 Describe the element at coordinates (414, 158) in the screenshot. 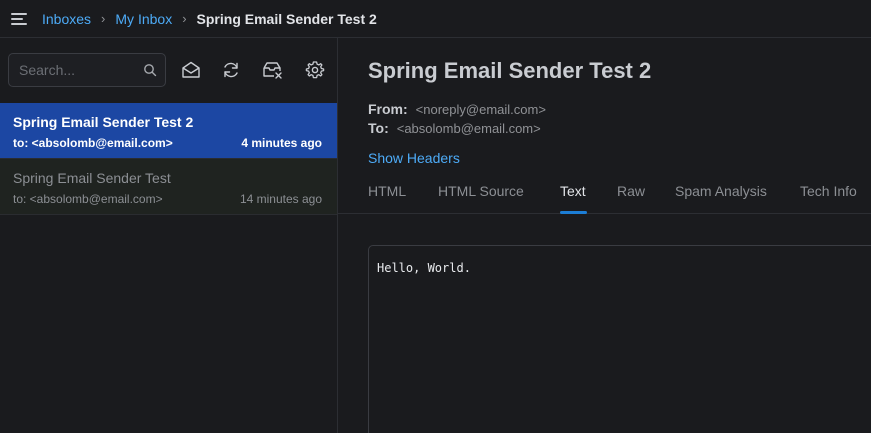

I see `show-headers-link: Show Headers` at that location.